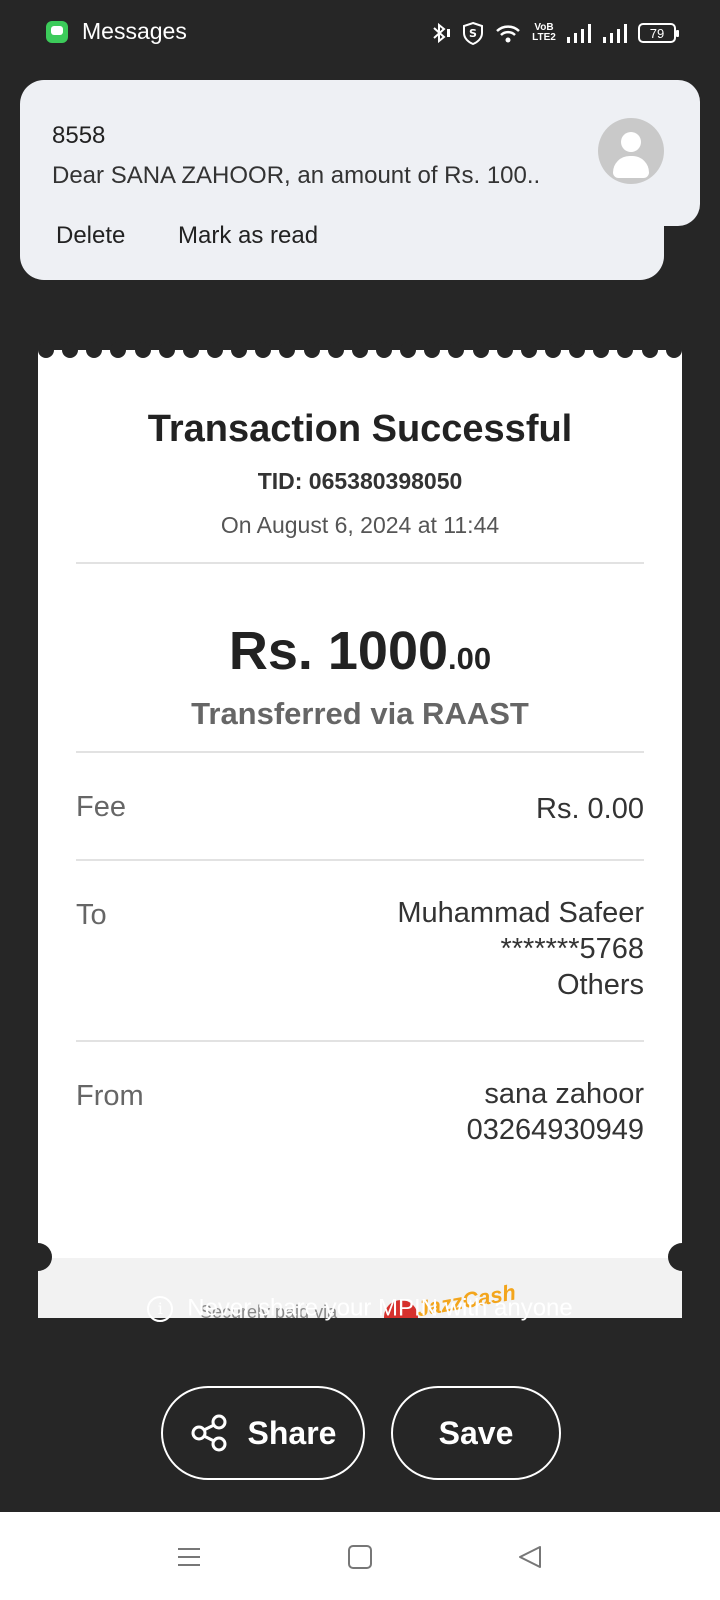  I want to click on delete-button: Delete, so click(90, 236).